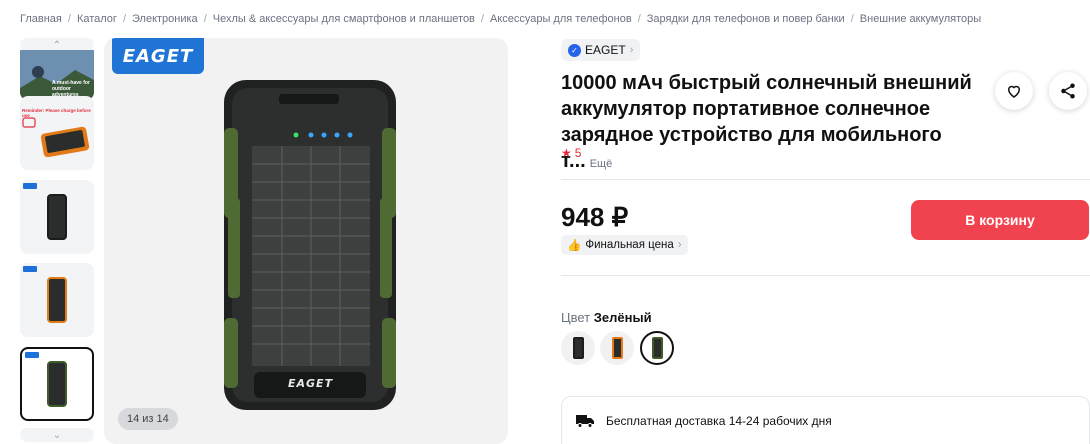  I want to click on favorite-button, so click(1014, 91).